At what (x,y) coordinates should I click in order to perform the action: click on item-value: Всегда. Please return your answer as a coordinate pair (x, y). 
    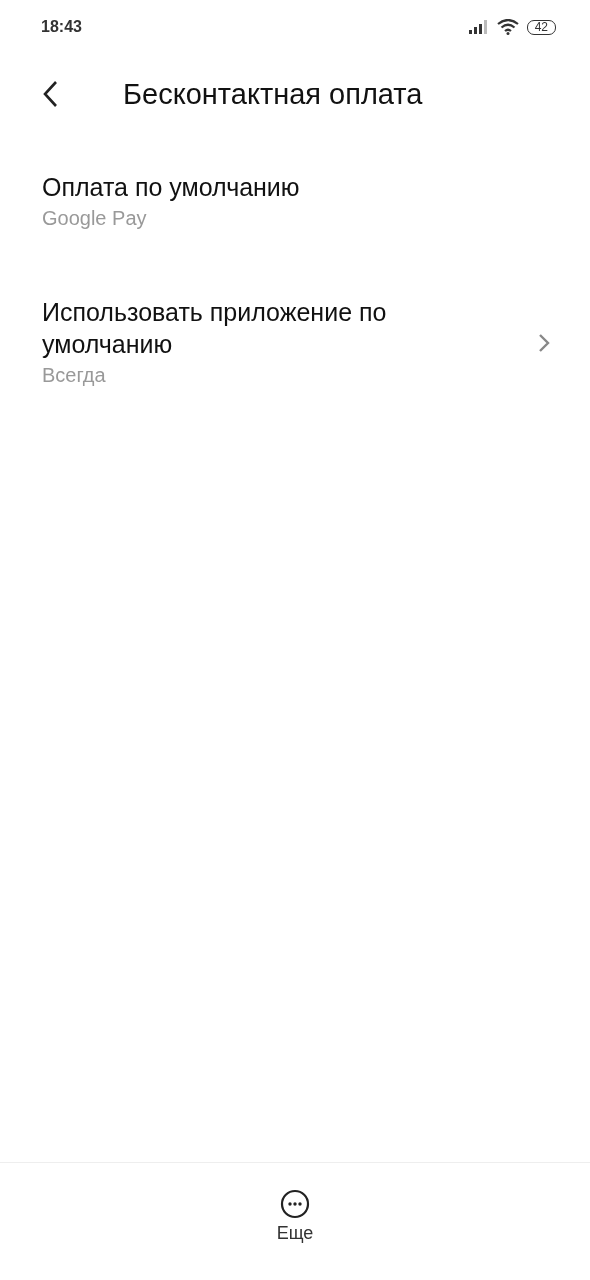
    Looking at the image, I should click on (74, 375).